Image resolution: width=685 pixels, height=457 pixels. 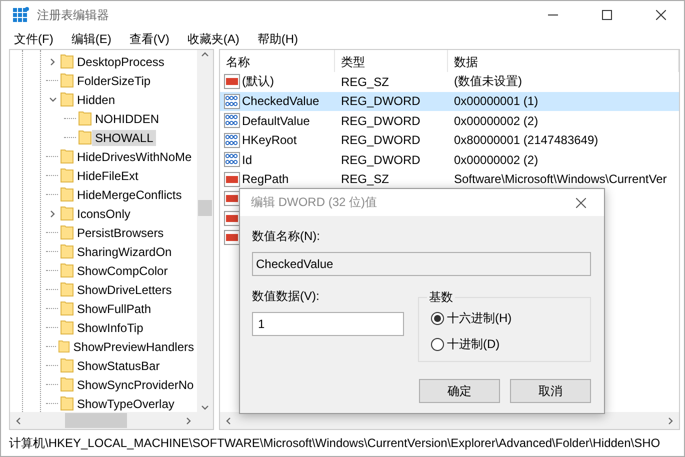 I want to click on table-cell: RegPath, so click(x=265, y=179).